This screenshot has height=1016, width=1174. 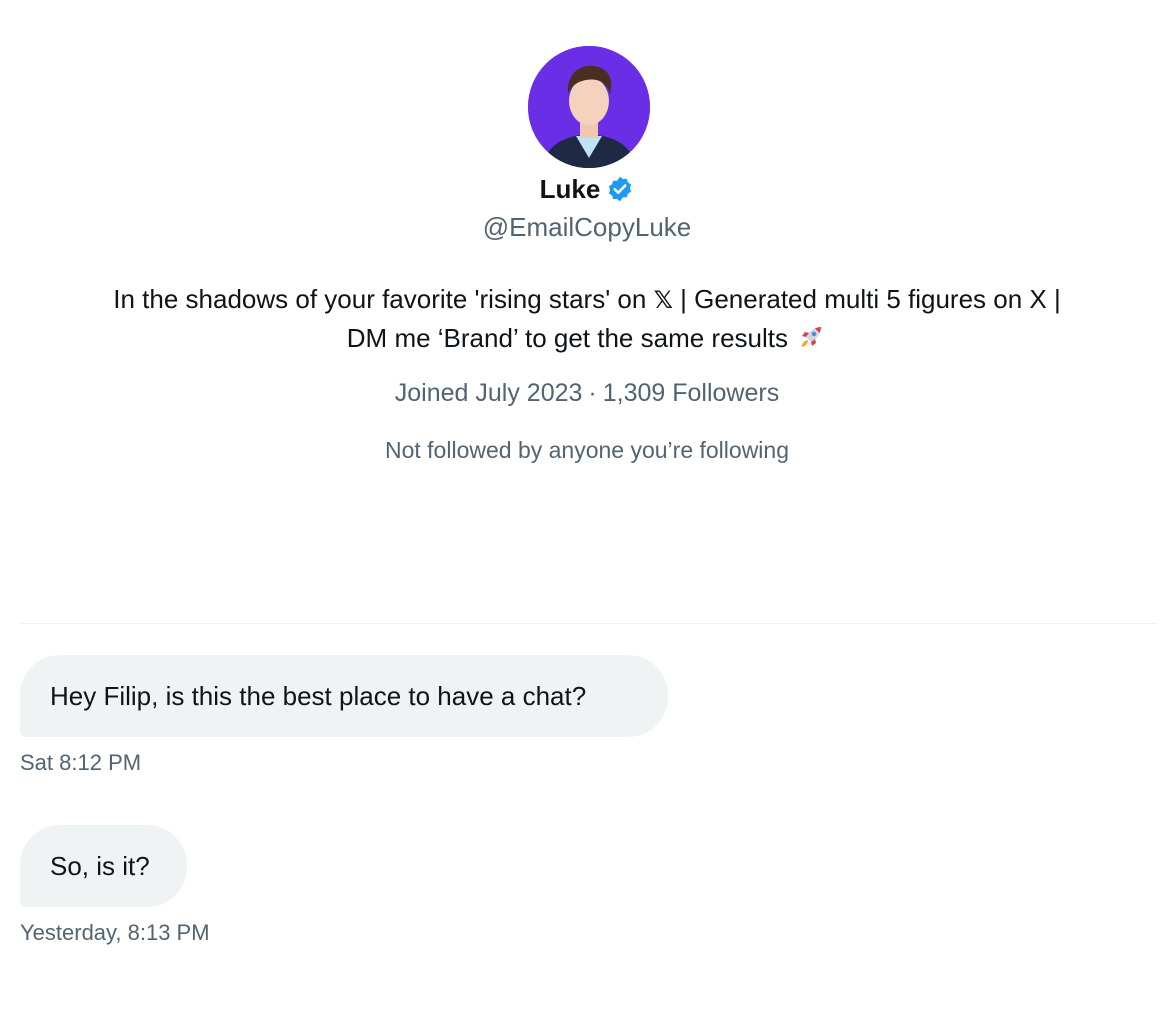 I want to click on message-timestamp: Sat 8:12 PM, so click(x=81, y=762).